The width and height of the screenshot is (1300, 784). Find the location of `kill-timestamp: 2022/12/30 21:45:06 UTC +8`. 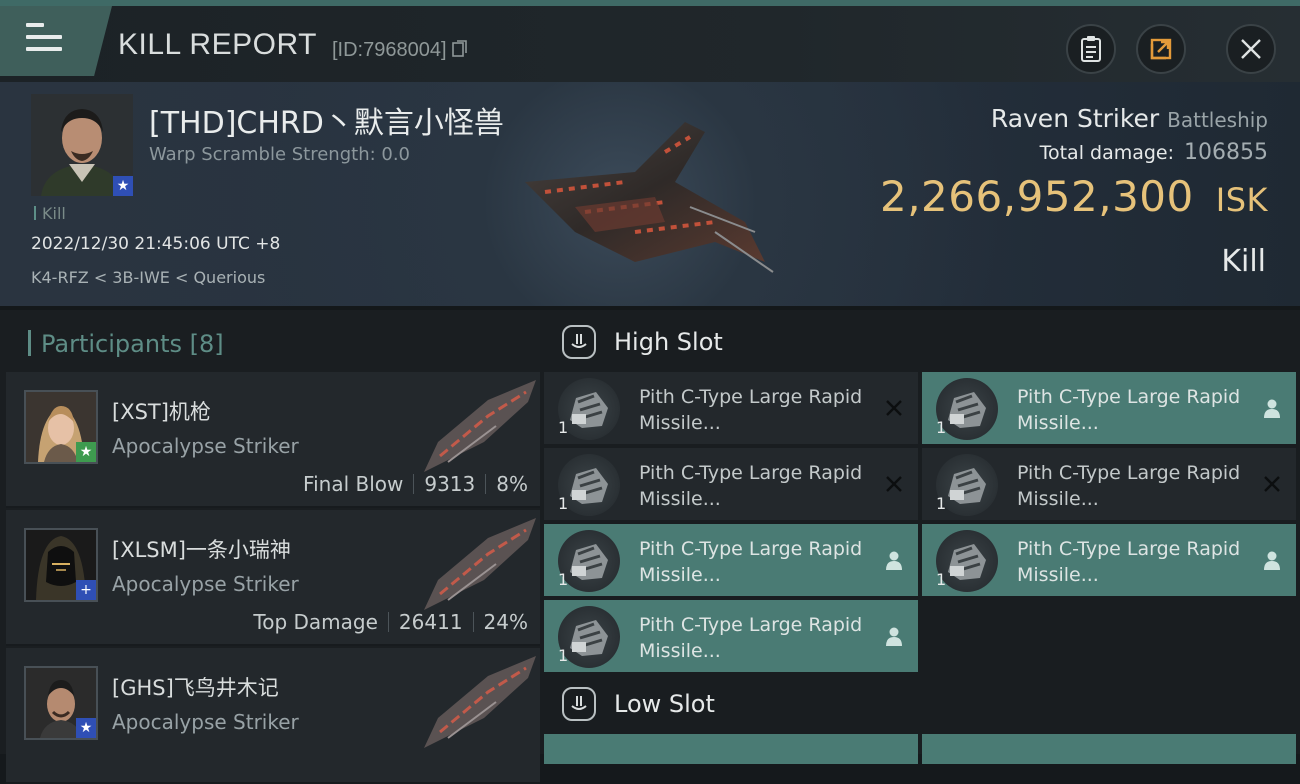

kill-timestamp: 2022/12/30 21:45:06 UTC +8 is located at coordinates (156, 244).